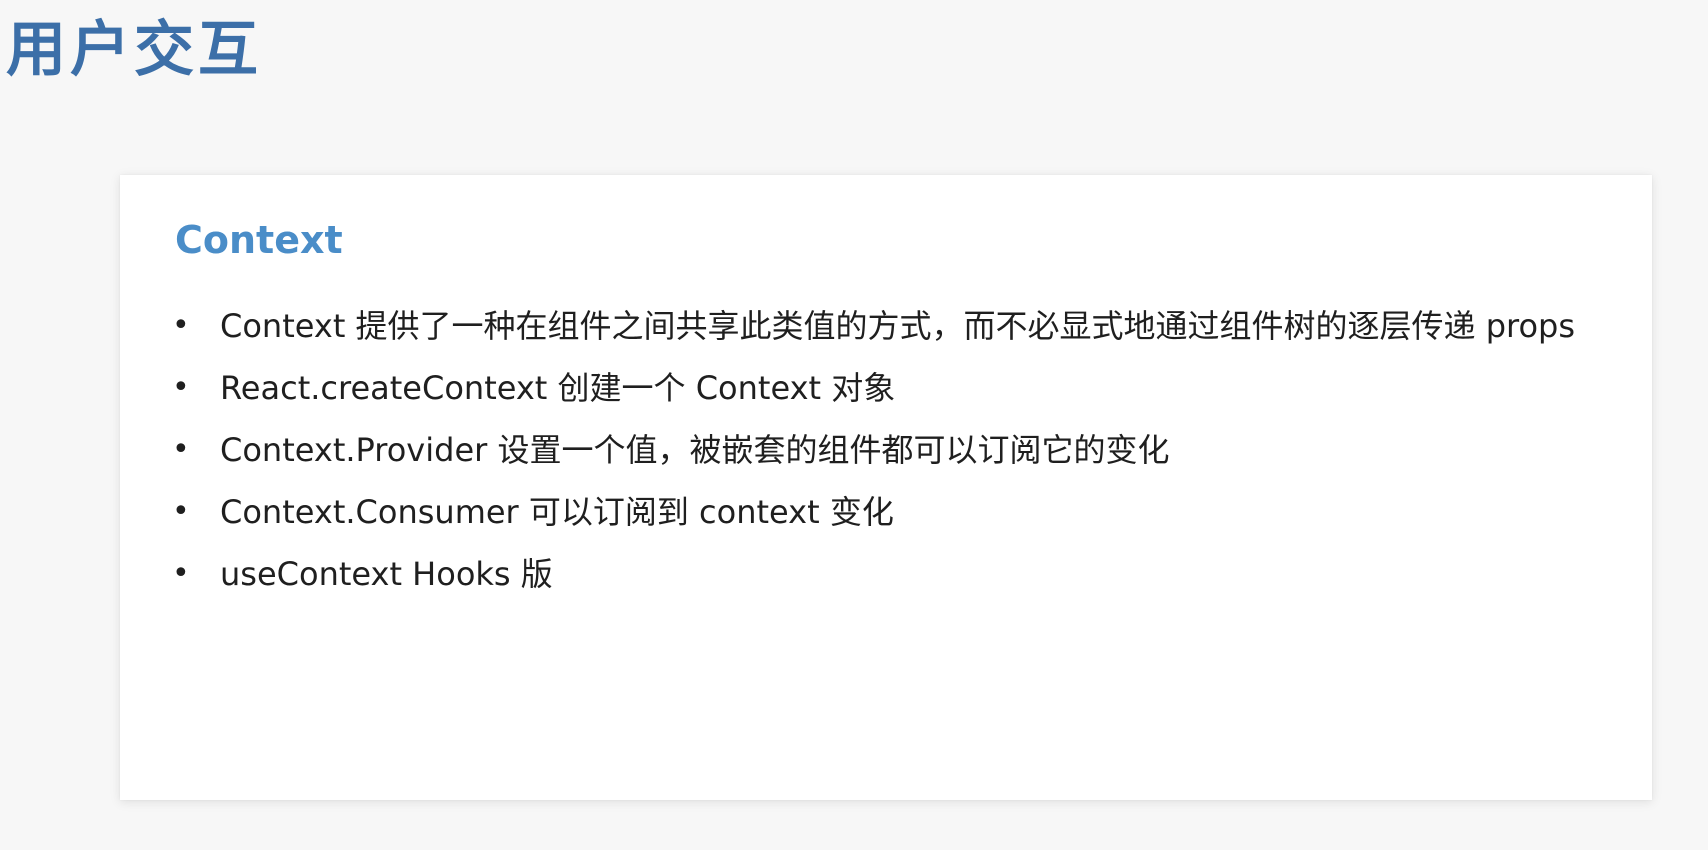  I want to click on bullet-item-create-context: • React.createContext 创建一个 Context 对象, so click(880, 388).